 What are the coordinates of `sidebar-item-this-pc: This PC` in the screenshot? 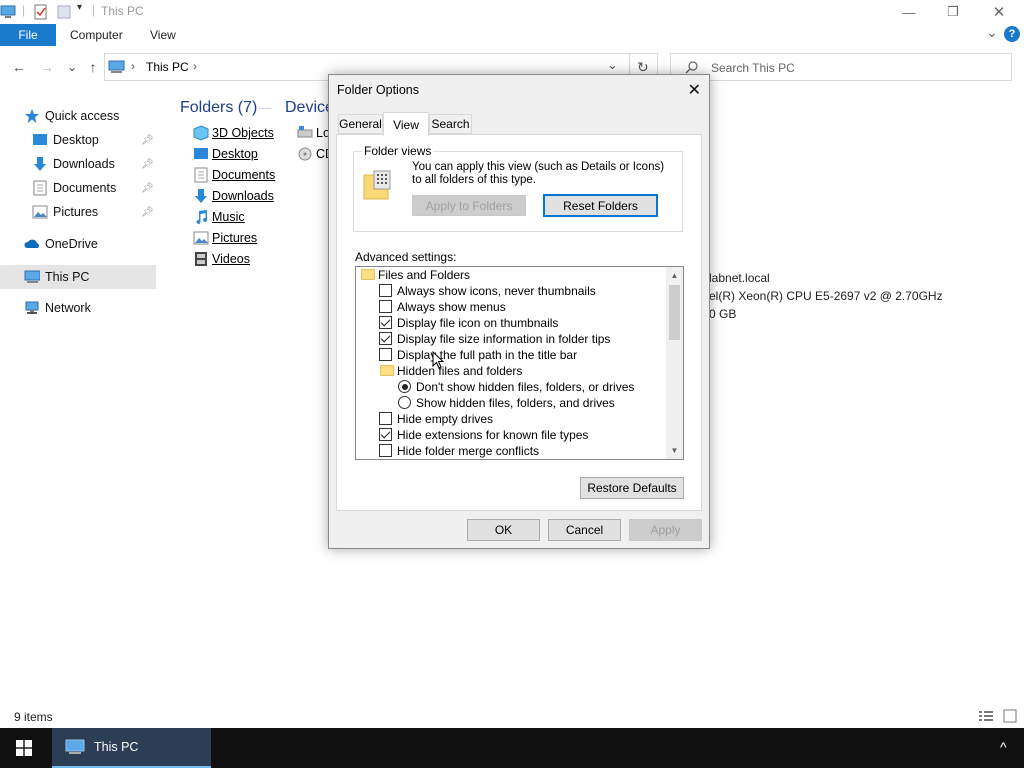 It's located at (78, 277).